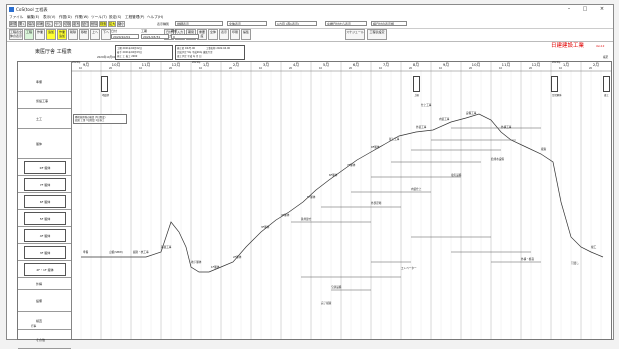 The width and height of the screenshot is (619, 349). Describe the element at coordinates (389, 23) in the screenshot. I see `view-selector-4: 横日付の表示幅` at that location.